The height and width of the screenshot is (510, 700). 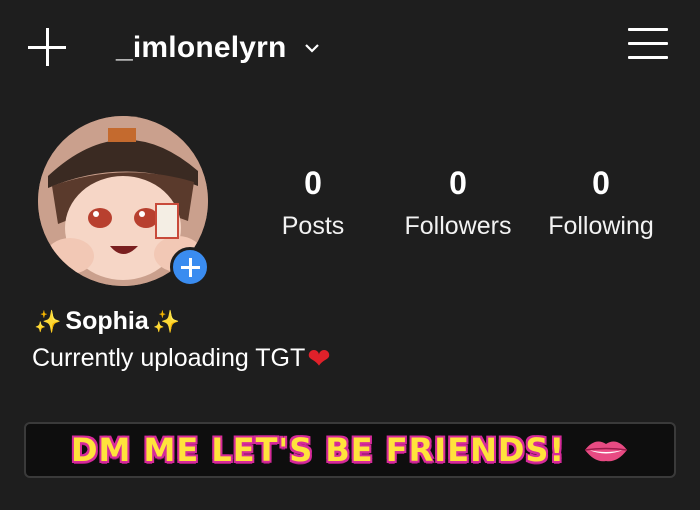 What do you see at coordinates (169, 358) in the screenshot?
I see `bio-text: Currently uploading TGT` at bounding box center [169, 358].